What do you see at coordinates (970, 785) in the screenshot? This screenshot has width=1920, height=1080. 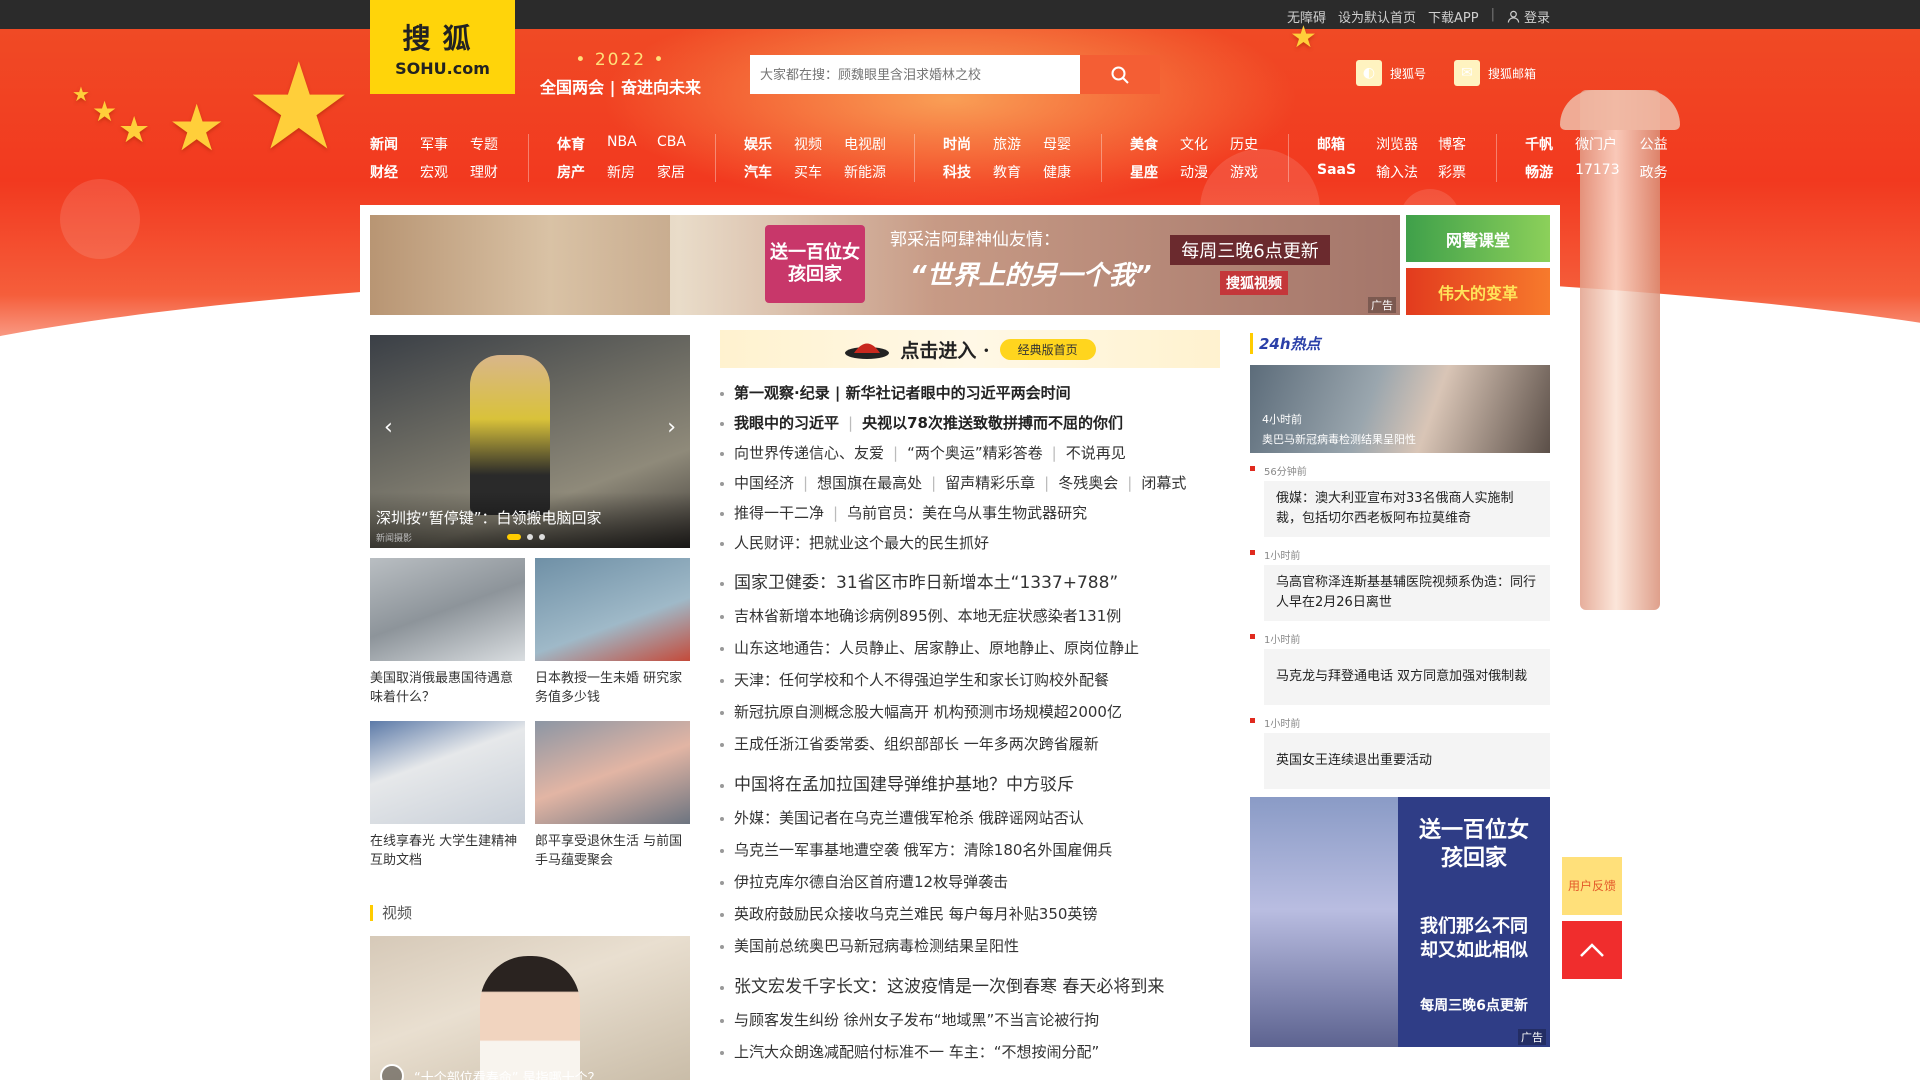 I see `headline-item: 中国将在孟加拉国建导弹维护基地？中方驳斥` at bounding box center [970, 785].